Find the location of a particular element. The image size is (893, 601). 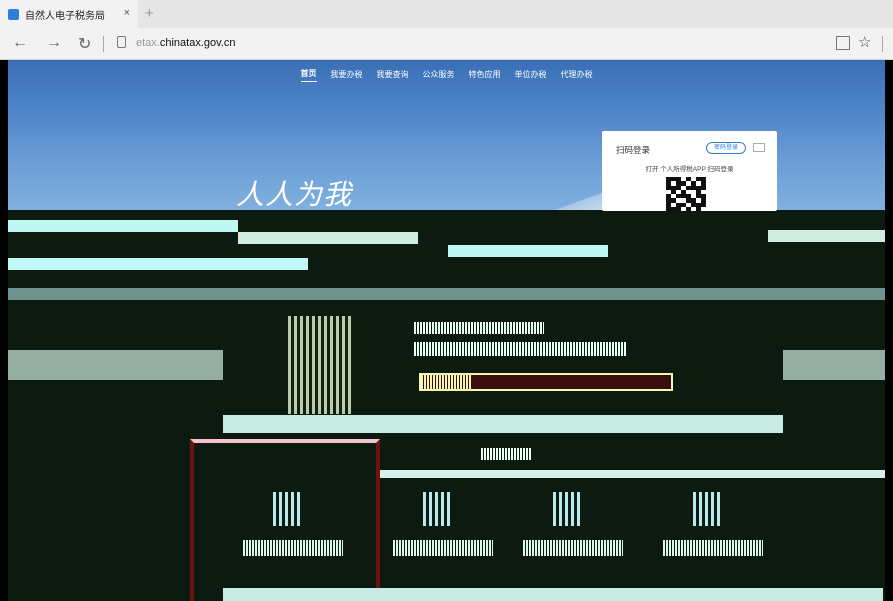

login-title: 扫码登录 is located at coordinates (633, 150).